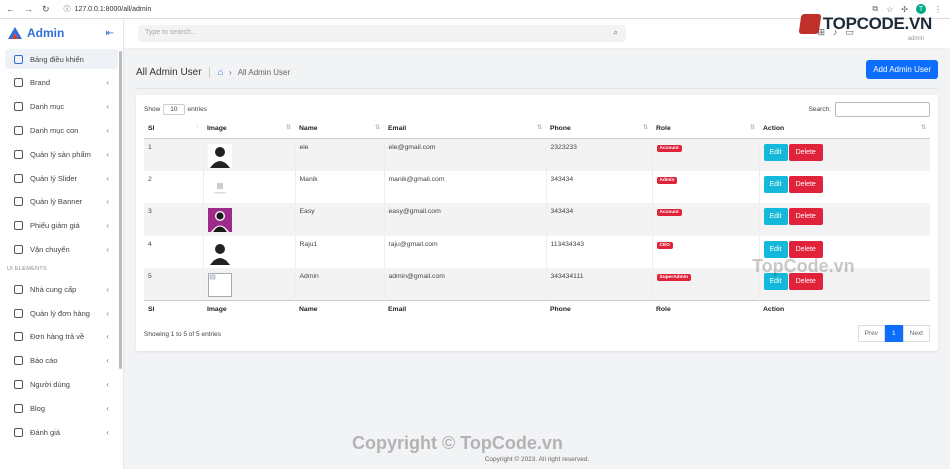 Image resolution: width=950 pixels, height=469 pixels. I want to click on sidebar-scrollbar, so click(120, 210).